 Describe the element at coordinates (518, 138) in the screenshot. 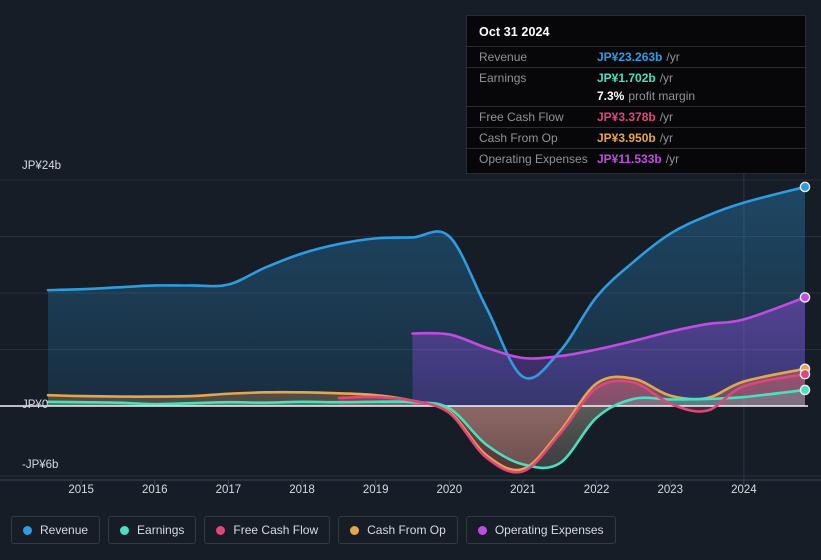

I see `tooltip-label: Cash From Op` at that location.